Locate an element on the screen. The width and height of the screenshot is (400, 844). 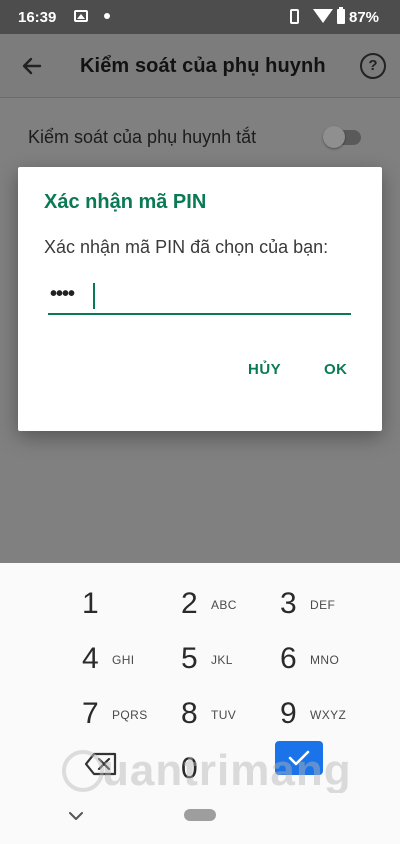
key-letters: PQRS is located at coordinates (130, 715).